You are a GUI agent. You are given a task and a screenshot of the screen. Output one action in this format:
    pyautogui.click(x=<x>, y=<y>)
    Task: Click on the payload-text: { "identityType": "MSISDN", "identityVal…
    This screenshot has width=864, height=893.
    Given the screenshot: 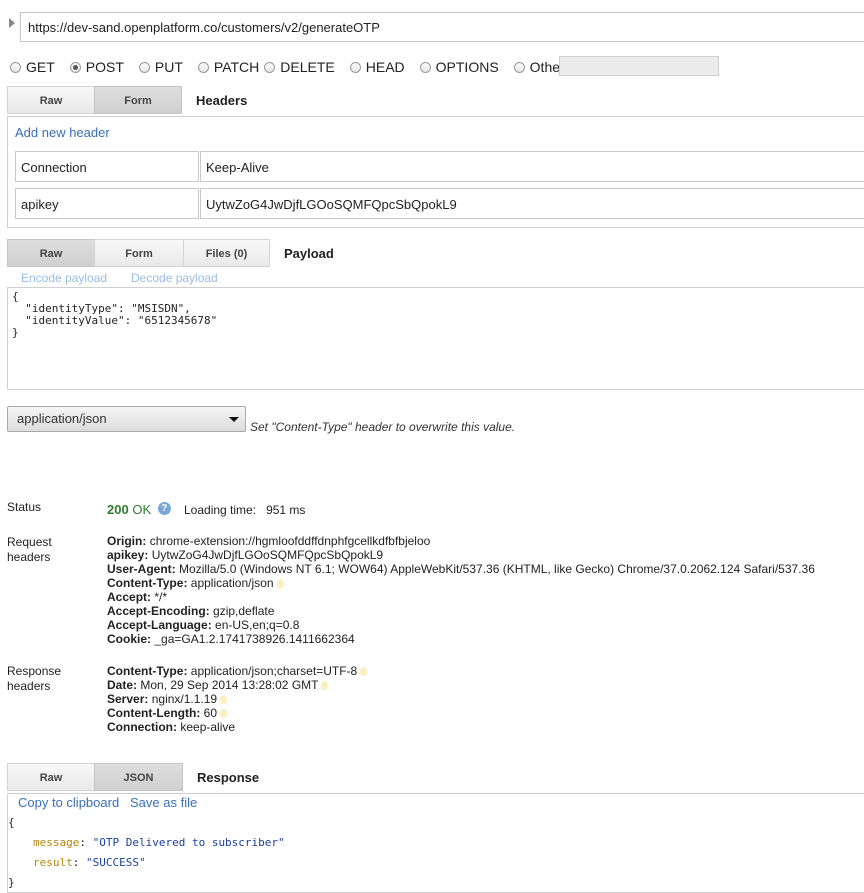 What is the action you would take?
    pyautogui.click(x=115, y=314)
    